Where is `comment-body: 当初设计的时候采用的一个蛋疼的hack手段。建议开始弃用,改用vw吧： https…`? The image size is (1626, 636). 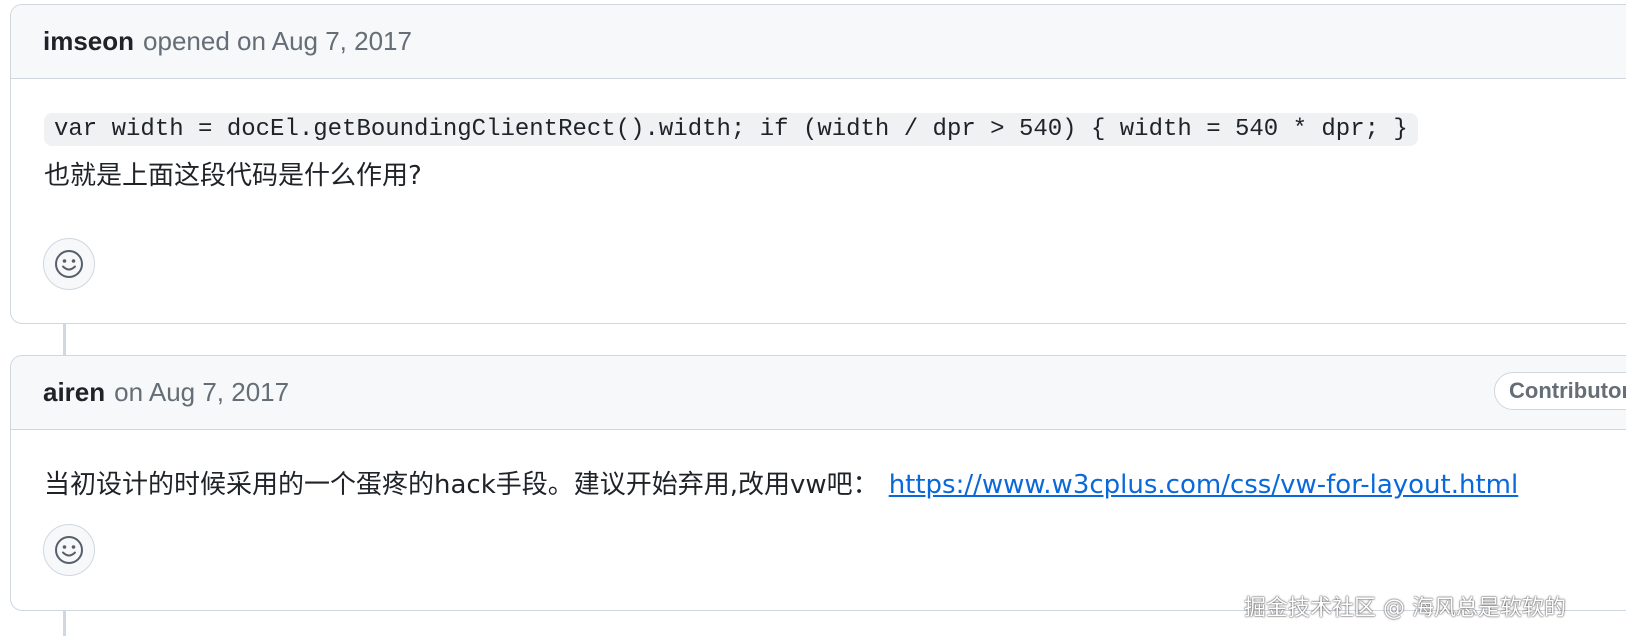 comment-body: 当初设计的时候采用的一个蛋疼的hack手段。建议开始弃用,改用vw吧： https… is located at coordinates (781, 482).